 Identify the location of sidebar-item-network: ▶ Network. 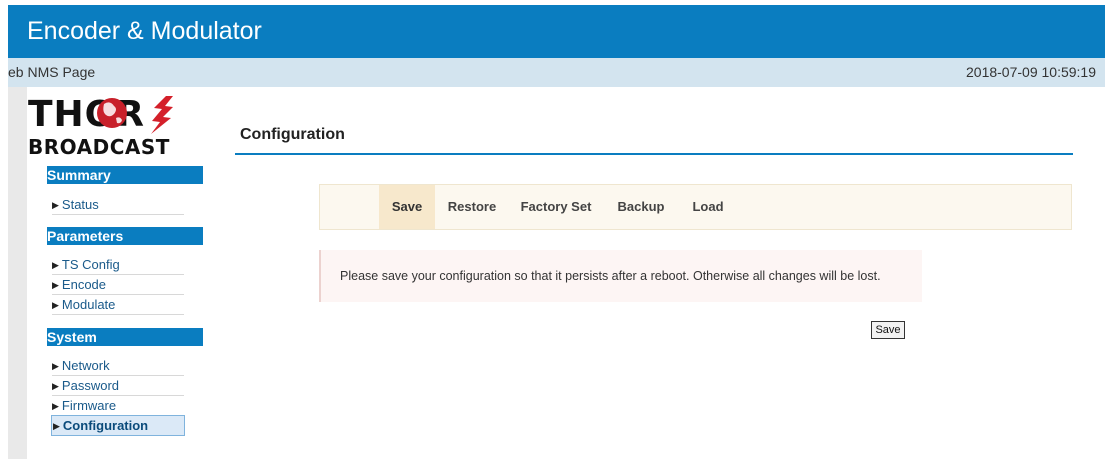
(118, 366).